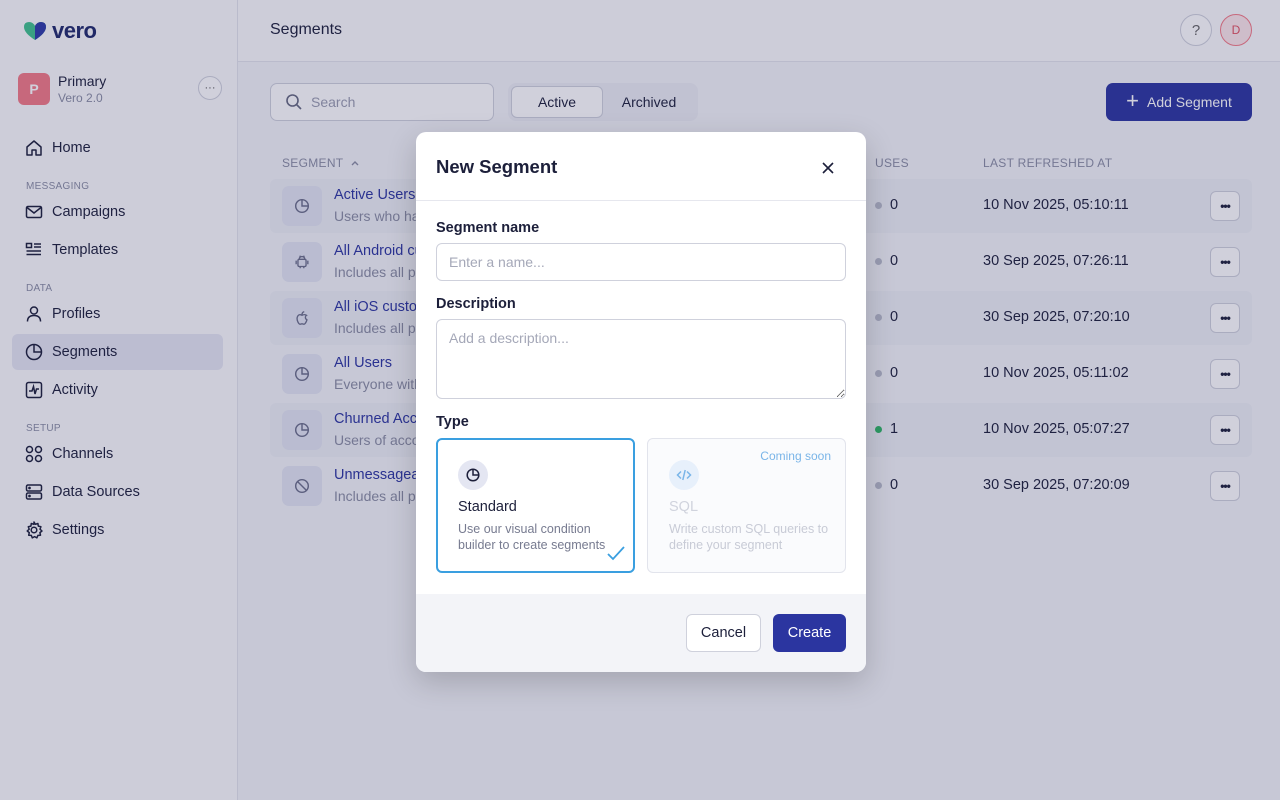 Image resolution: width=1280 pixels, height=800 pixels. I want to click on segment-name-label: Segment name, so click(488, 228).